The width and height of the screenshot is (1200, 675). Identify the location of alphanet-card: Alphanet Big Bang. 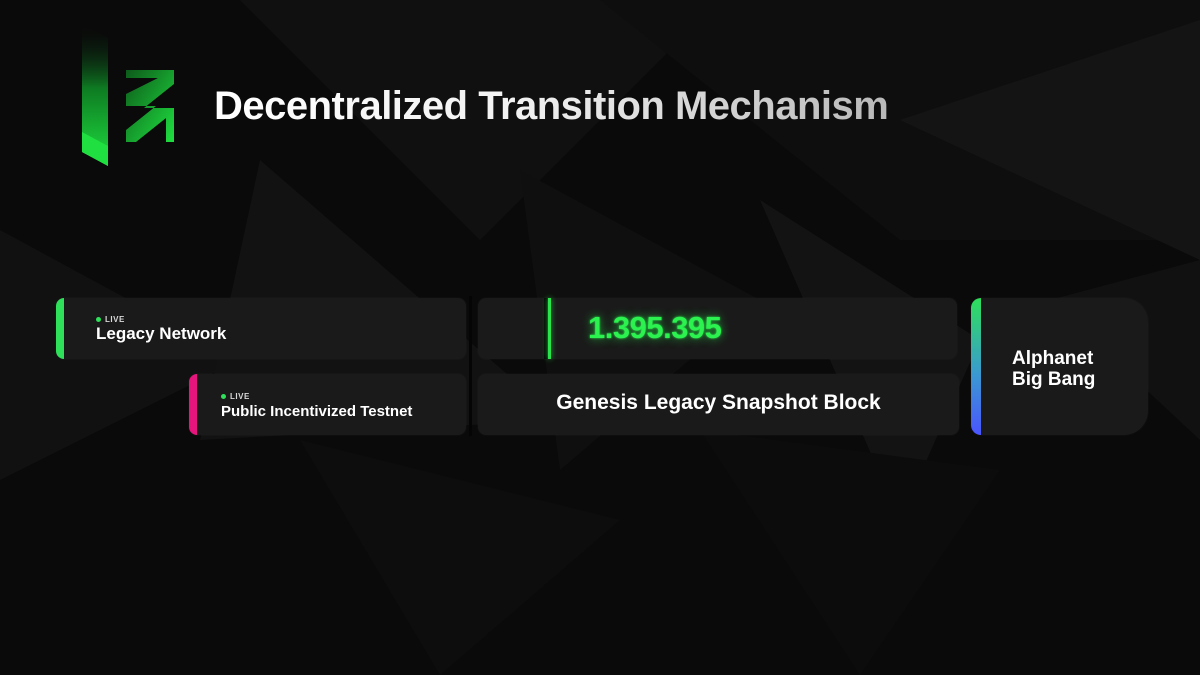
(1059, 366).